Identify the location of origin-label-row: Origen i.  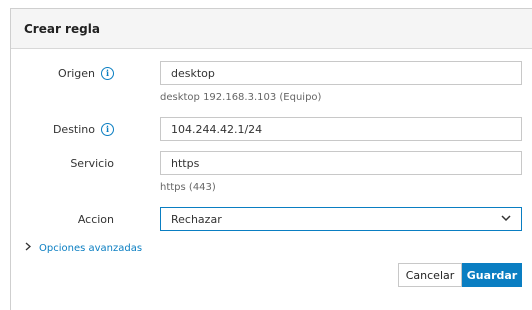
(62, 73).